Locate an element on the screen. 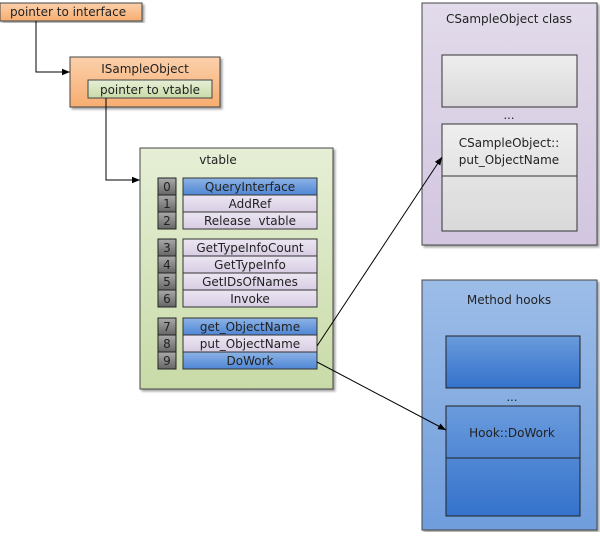  hook-dowork is located at coordinates (513, 461).